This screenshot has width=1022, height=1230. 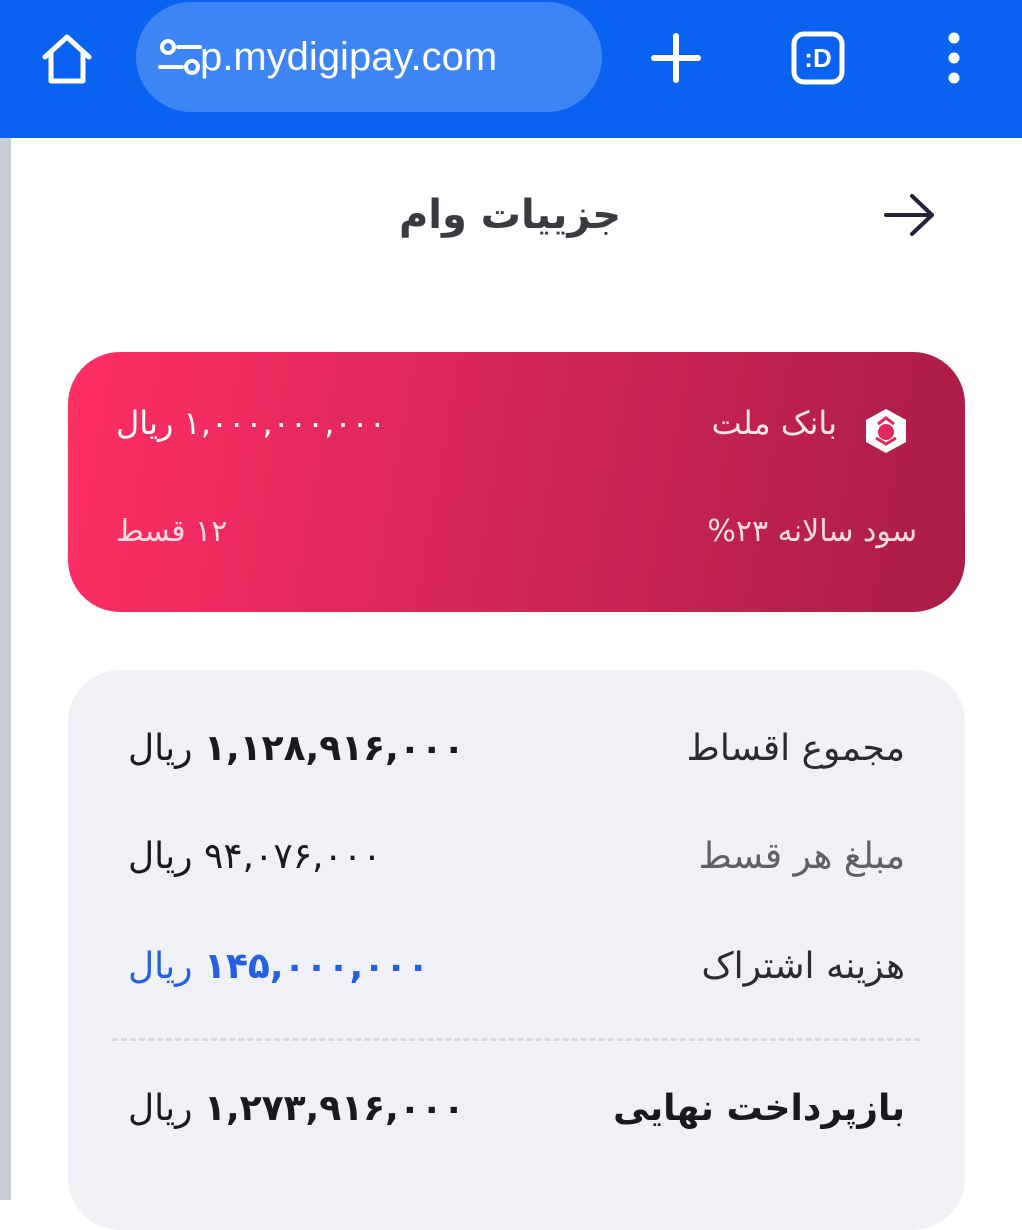 What do you see at coordinates (251, 423) in the screenshot?
I see `loan-amount: ۱,۰۰۰,۰۰۰,۰۰۰ ریال` at bounding box center [251, 423].